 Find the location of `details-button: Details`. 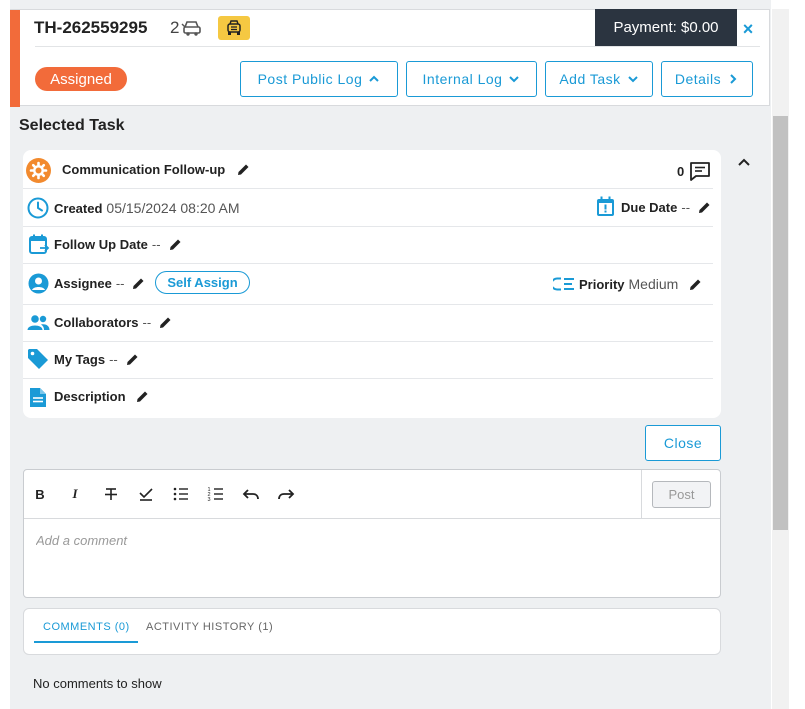

details-button: Details is located at coordinates (707, 79).